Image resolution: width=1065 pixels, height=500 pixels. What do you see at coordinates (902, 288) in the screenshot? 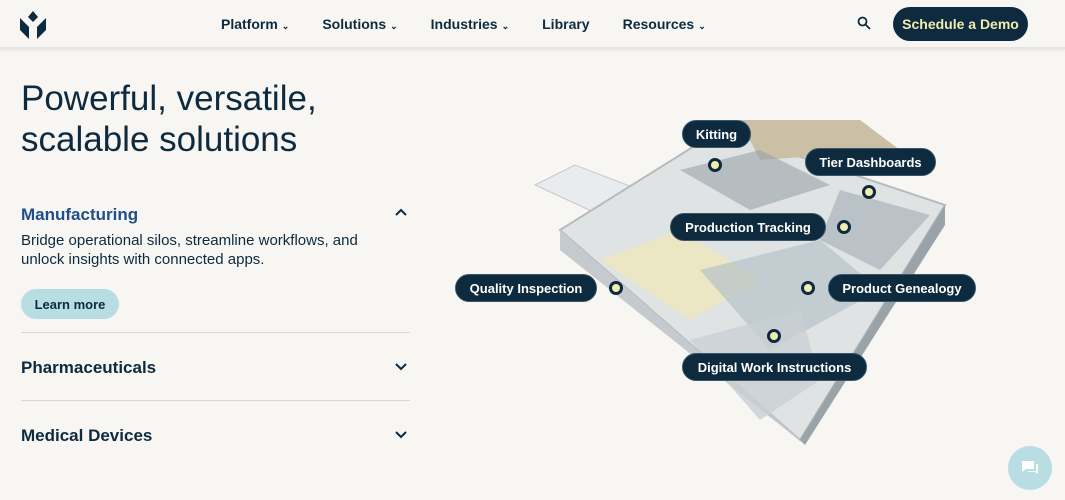
I see `hotspot-product-genealogy: Product Genealogy` at bounding box center [902, 288].